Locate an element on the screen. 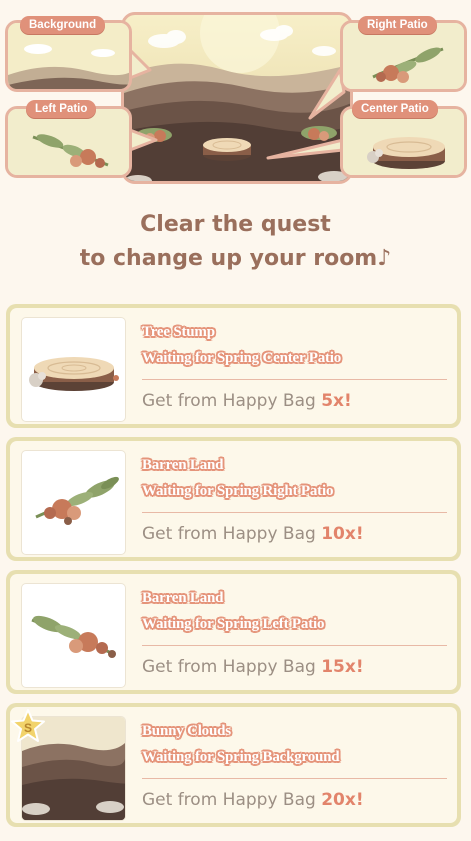 This screenshot has width=471, height=841. requirement-count: 15x! is located at coordinates (342, 667).